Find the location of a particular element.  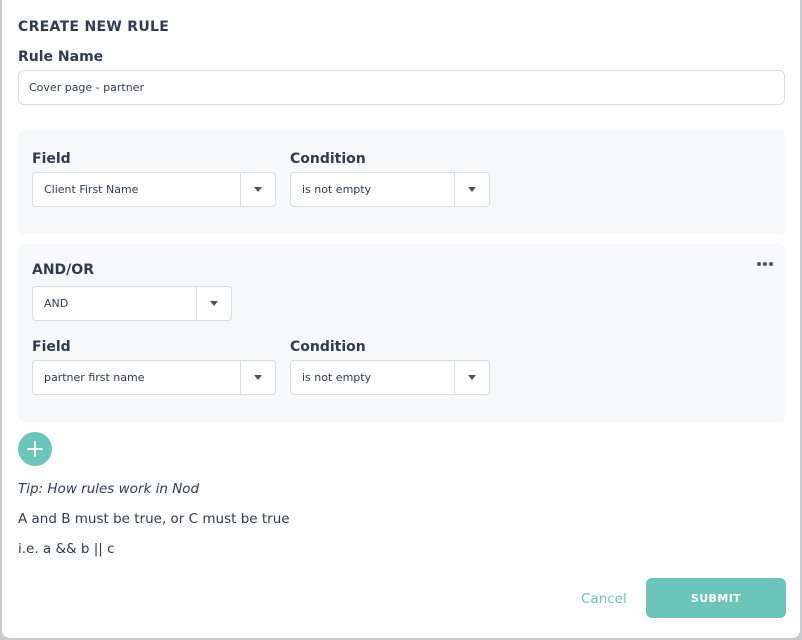

field-select-value: Client First Name is located at coordinates (91, 189).